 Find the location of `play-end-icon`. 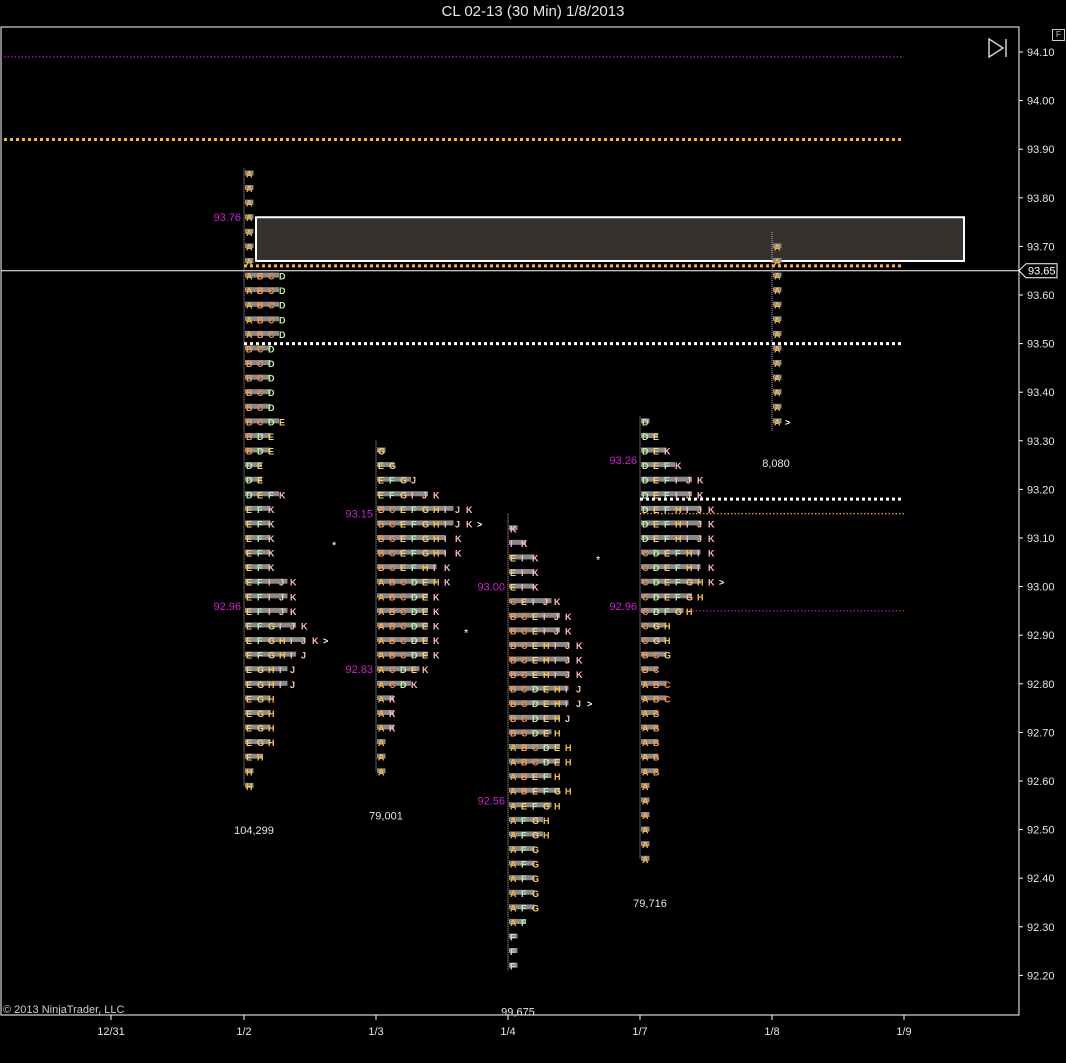

play-end-icon is located at coordinates (999, 48).